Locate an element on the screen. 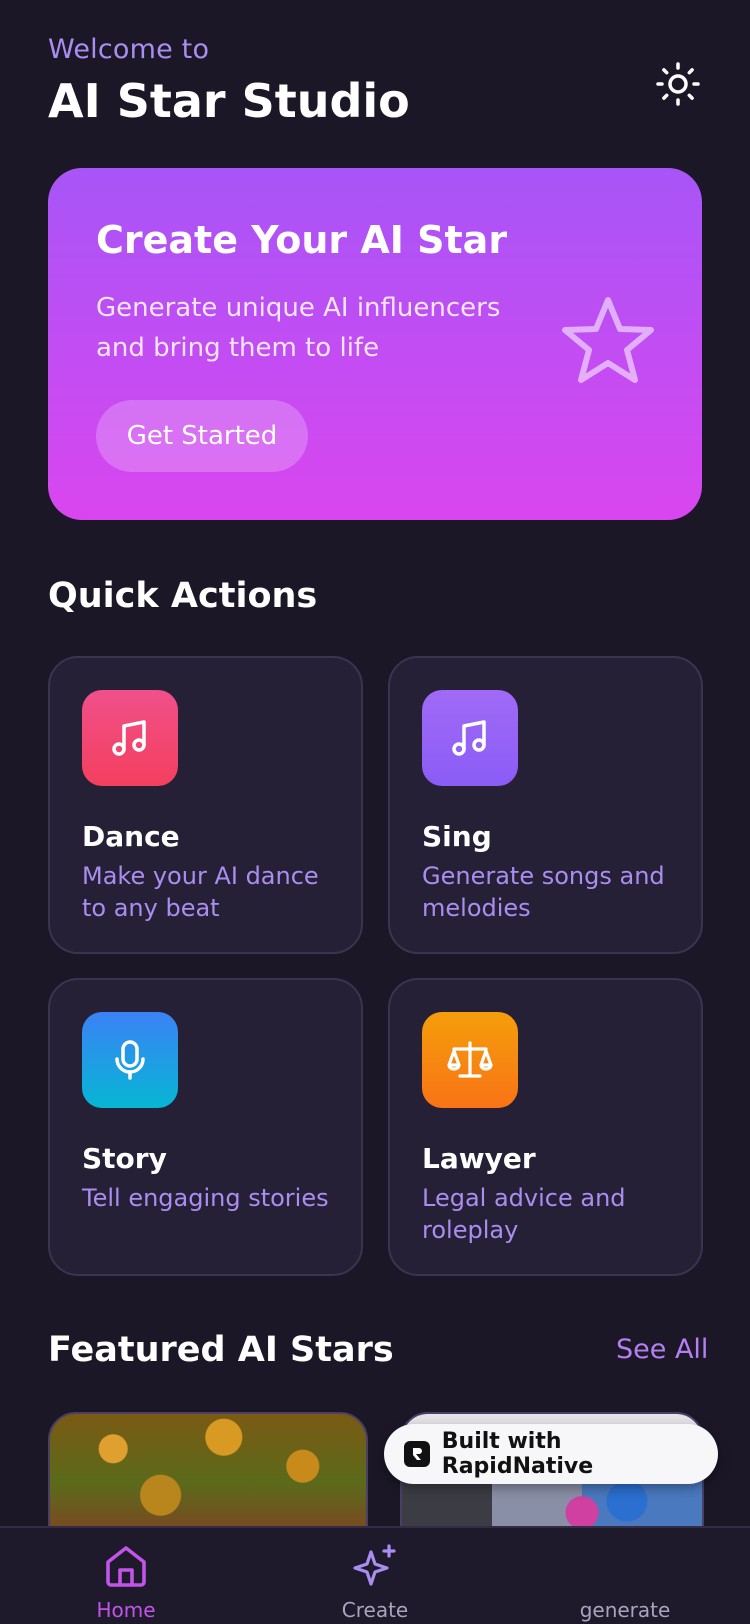 This screenshot has height=1624, width=750. featured-star-card is located at coordinates (208, 1472).